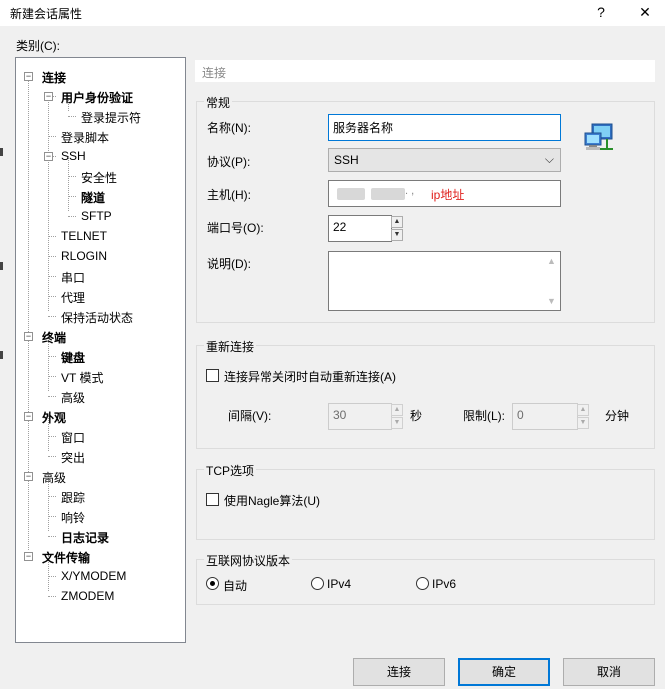  I want to click on section-header: 连接, so click(425, 71).